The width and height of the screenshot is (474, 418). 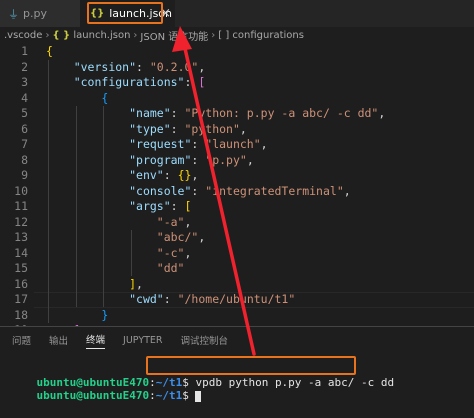 I want to click on array-brackets-icon: [ ], so click(x=224, y=35).